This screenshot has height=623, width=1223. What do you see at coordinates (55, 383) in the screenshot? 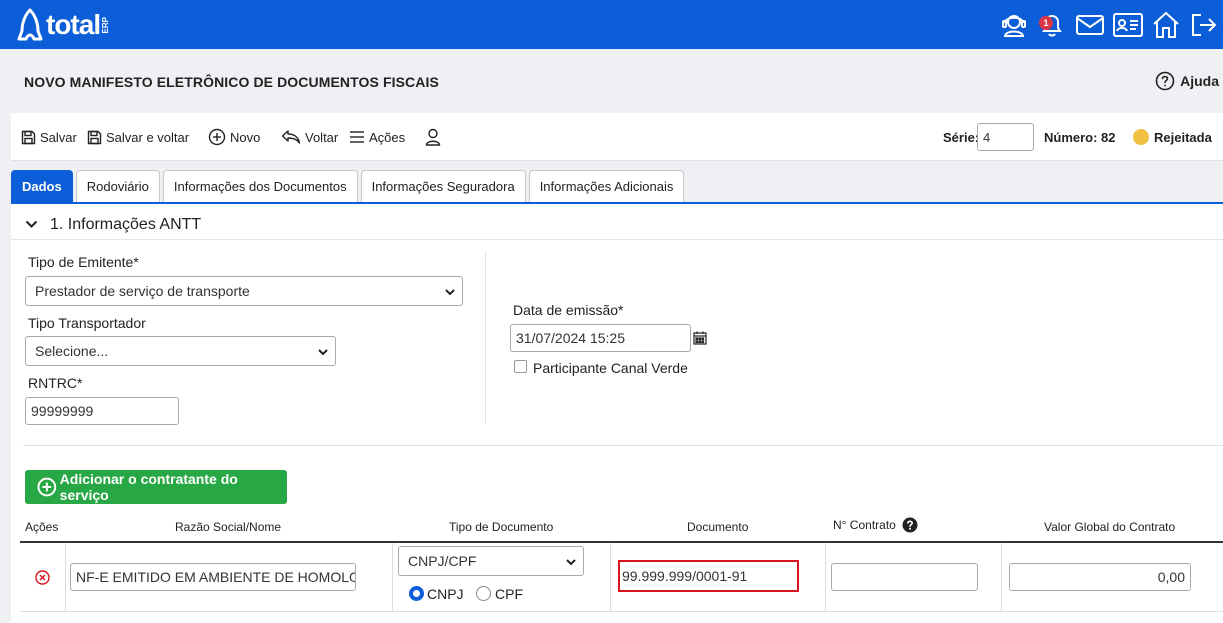
I see `rntrc-label: RNTRC*` at bounding box center [55, 383].